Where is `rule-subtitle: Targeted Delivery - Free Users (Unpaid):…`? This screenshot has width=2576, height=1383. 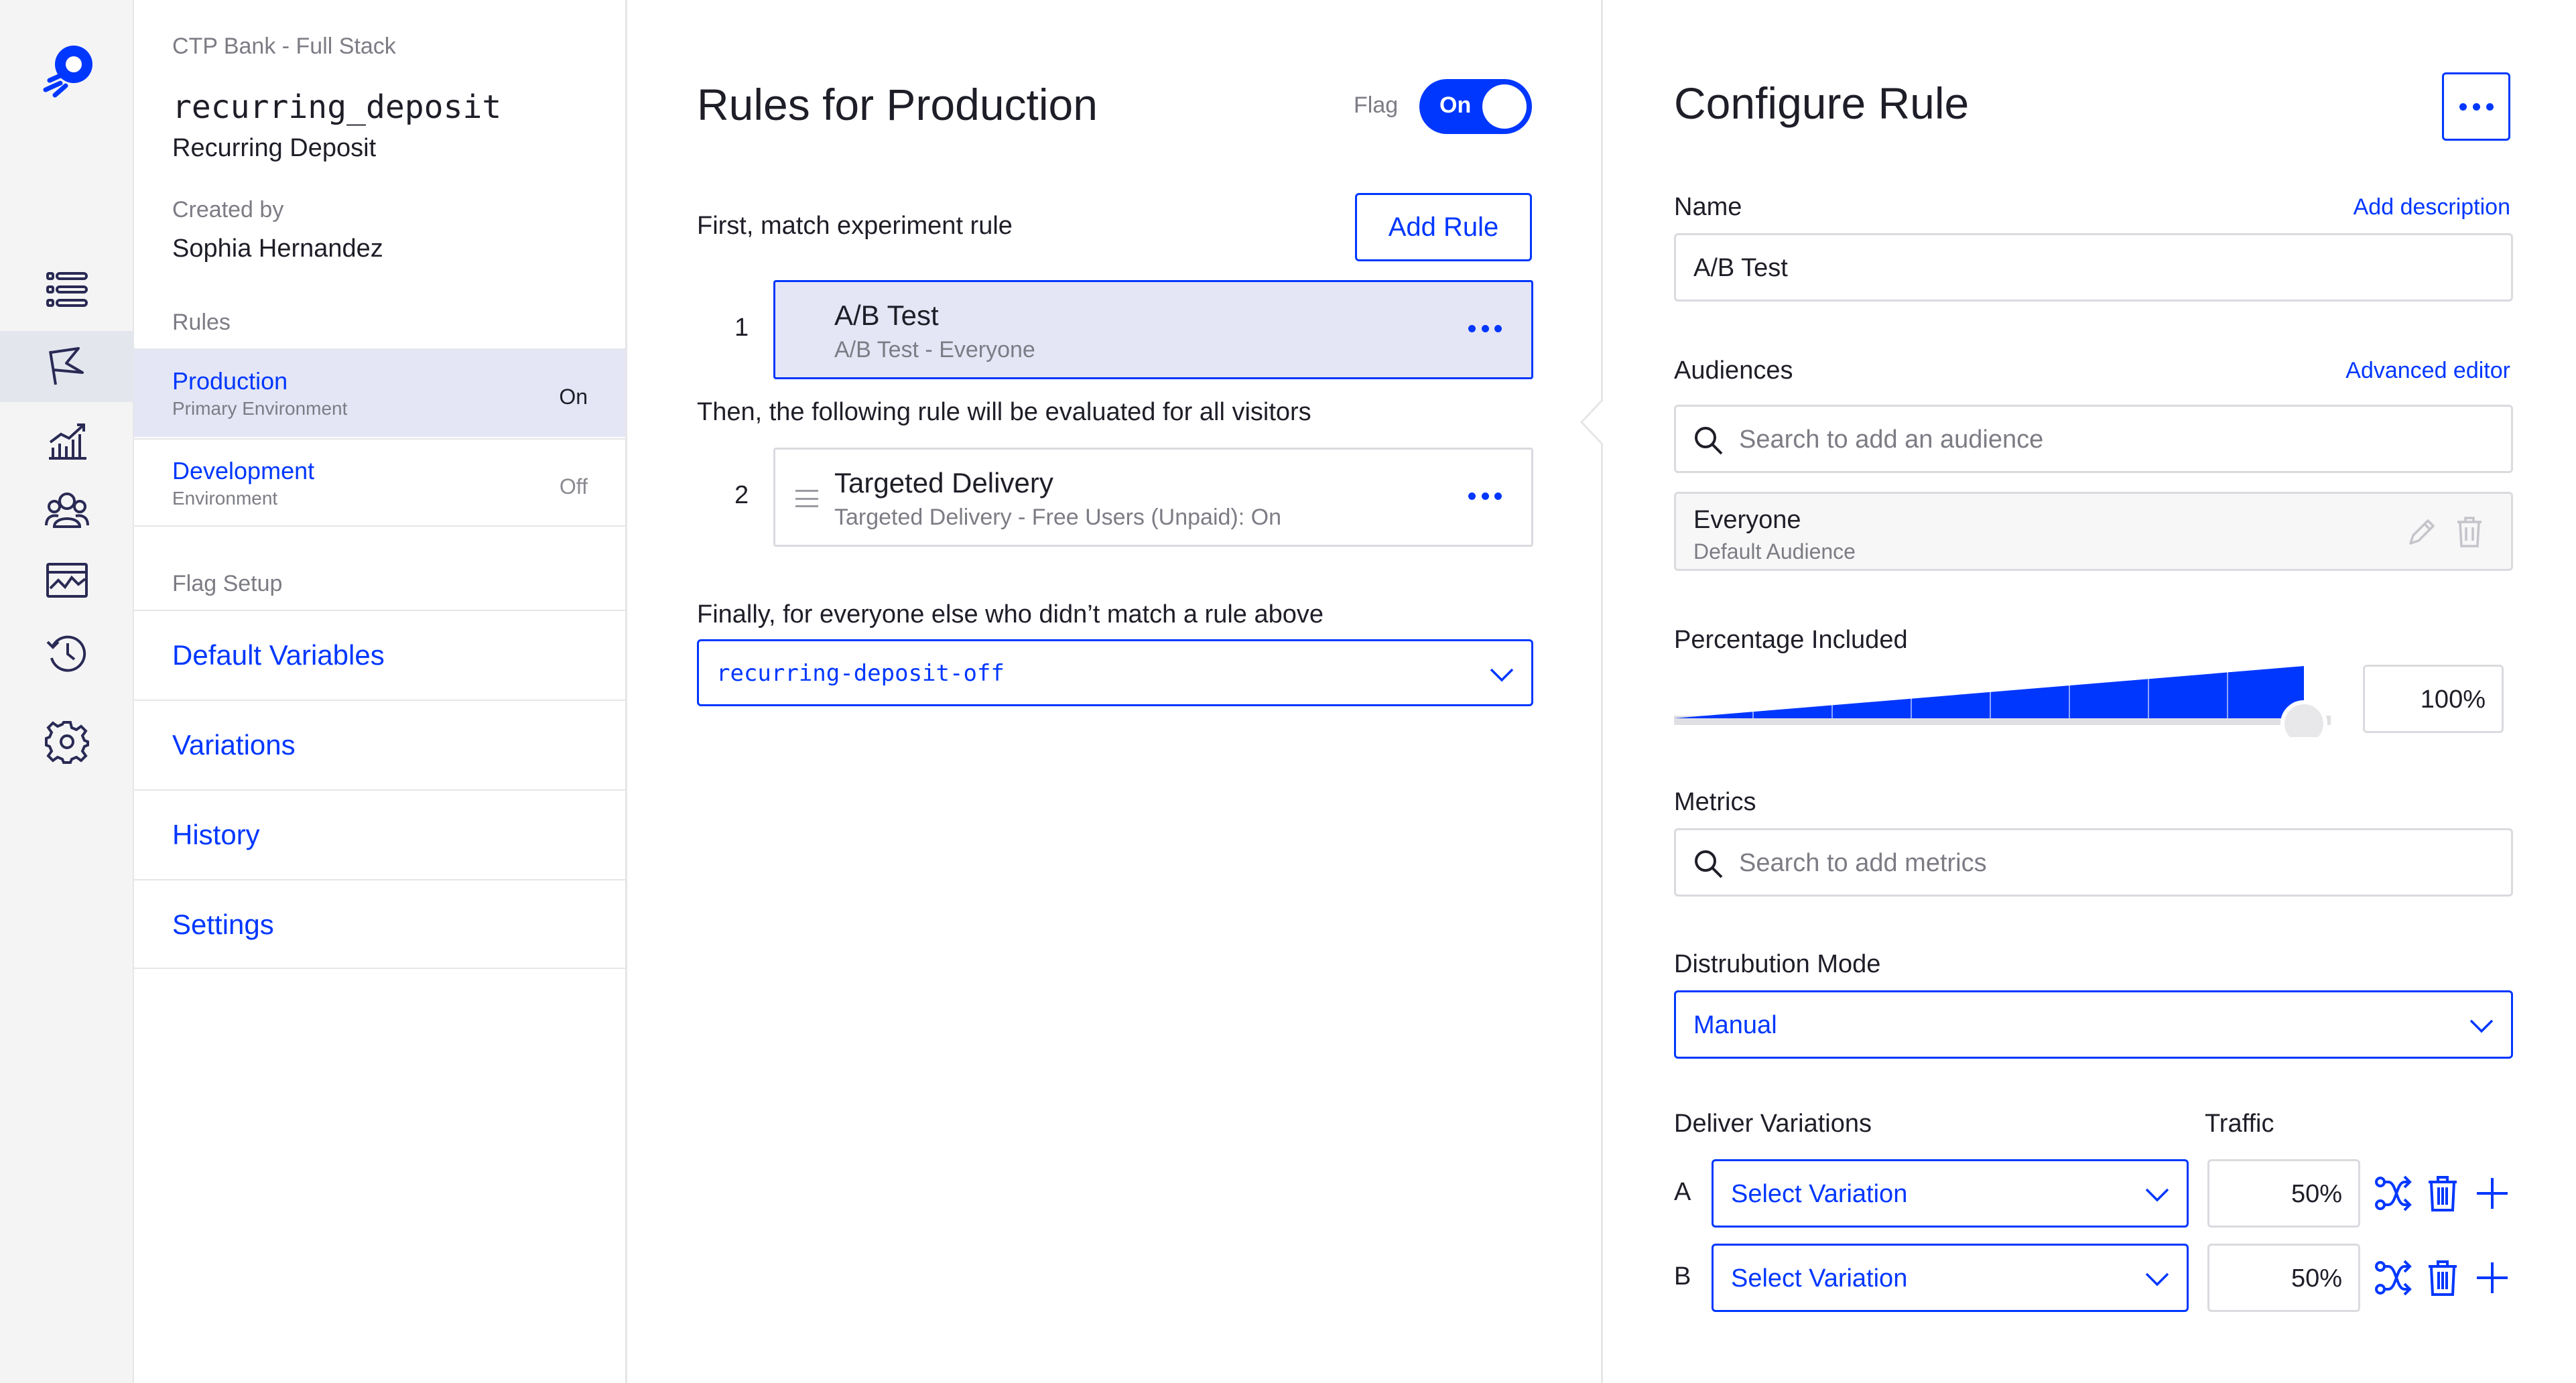 rule-subtitle: Targeted Delivery - Free Users (Unpaid):… is located at coordinates (1058, 517).